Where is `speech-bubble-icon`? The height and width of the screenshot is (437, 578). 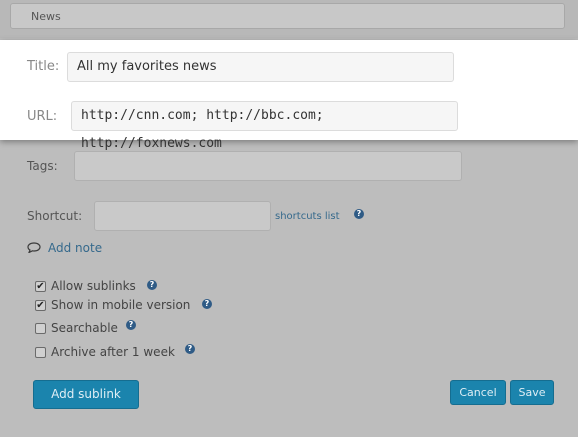 speech-bubble-icon is located at coordinates (34, 247).